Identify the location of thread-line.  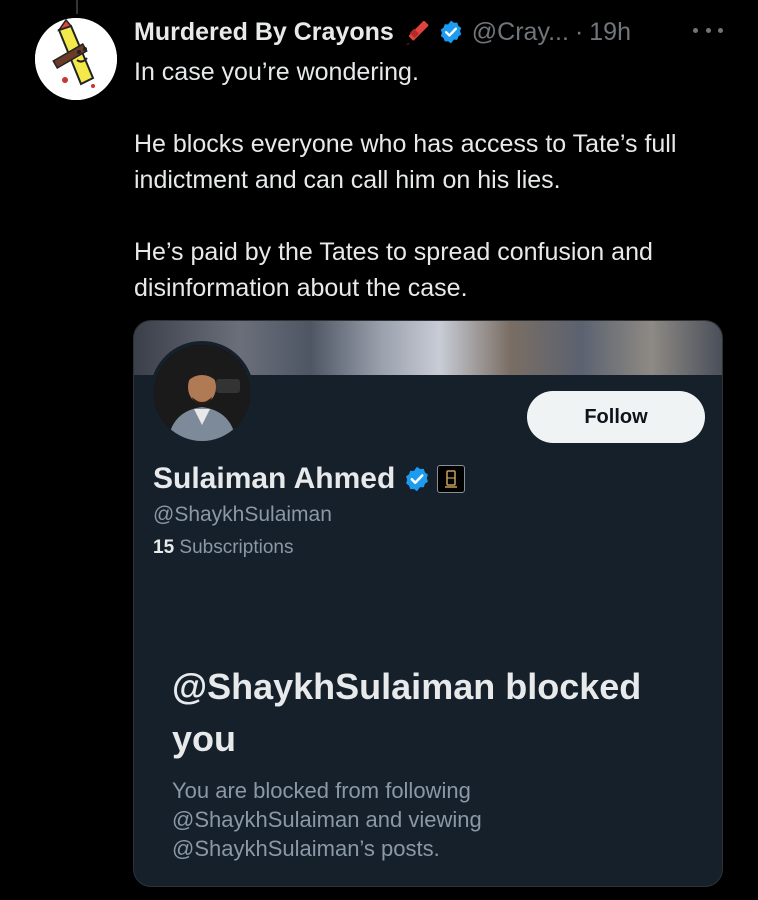
(77, 7).